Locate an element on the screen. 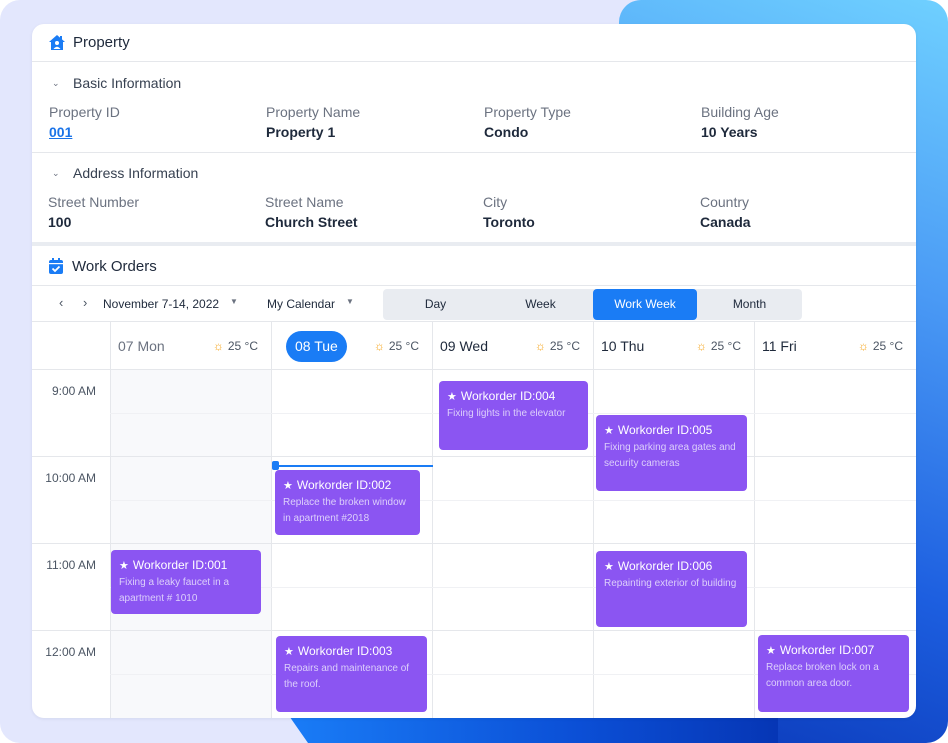 The image size is (948, 743). time-label: 11:00 AM is located at coordinates (71, 565).